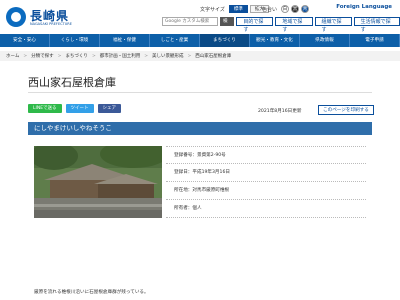 This screenshot has height=300, width=400. Describe the element at coordinates (275, 40) in the screenshot. I see `nav-item-tourism: 観光・教育・文化` at that location.